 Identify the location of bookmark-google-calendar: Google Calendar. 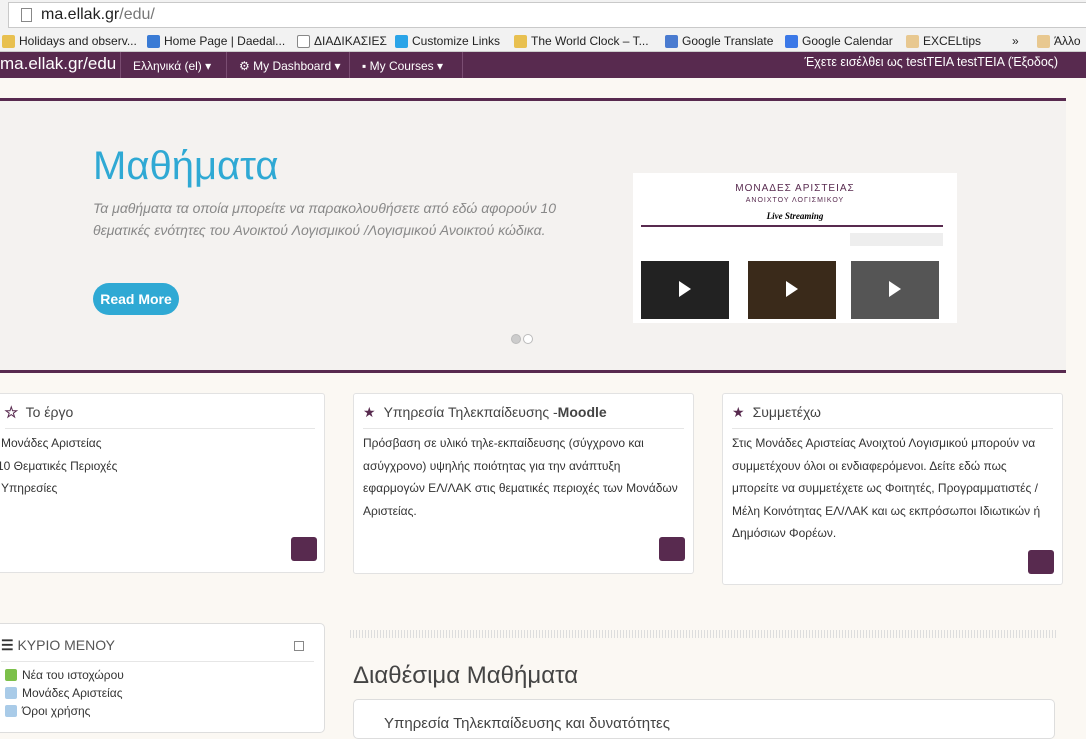
(839, 41).